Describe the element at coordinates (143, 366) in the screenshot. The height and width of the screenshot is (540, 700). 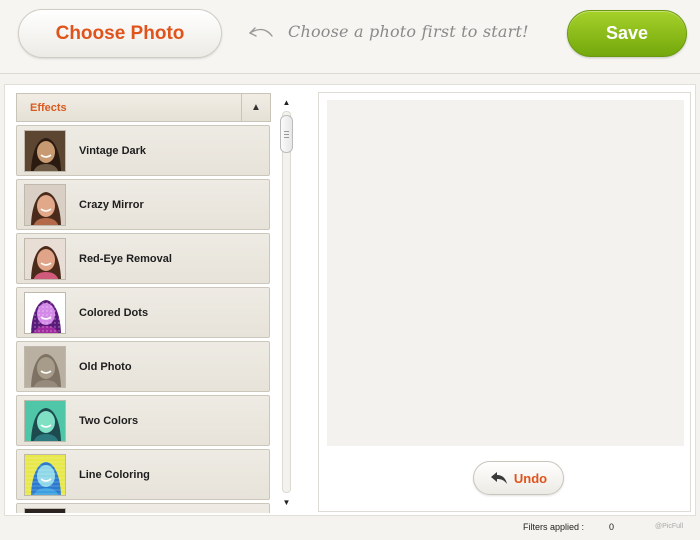
I see `effect-item-old-photo: Old Photo` at that location.